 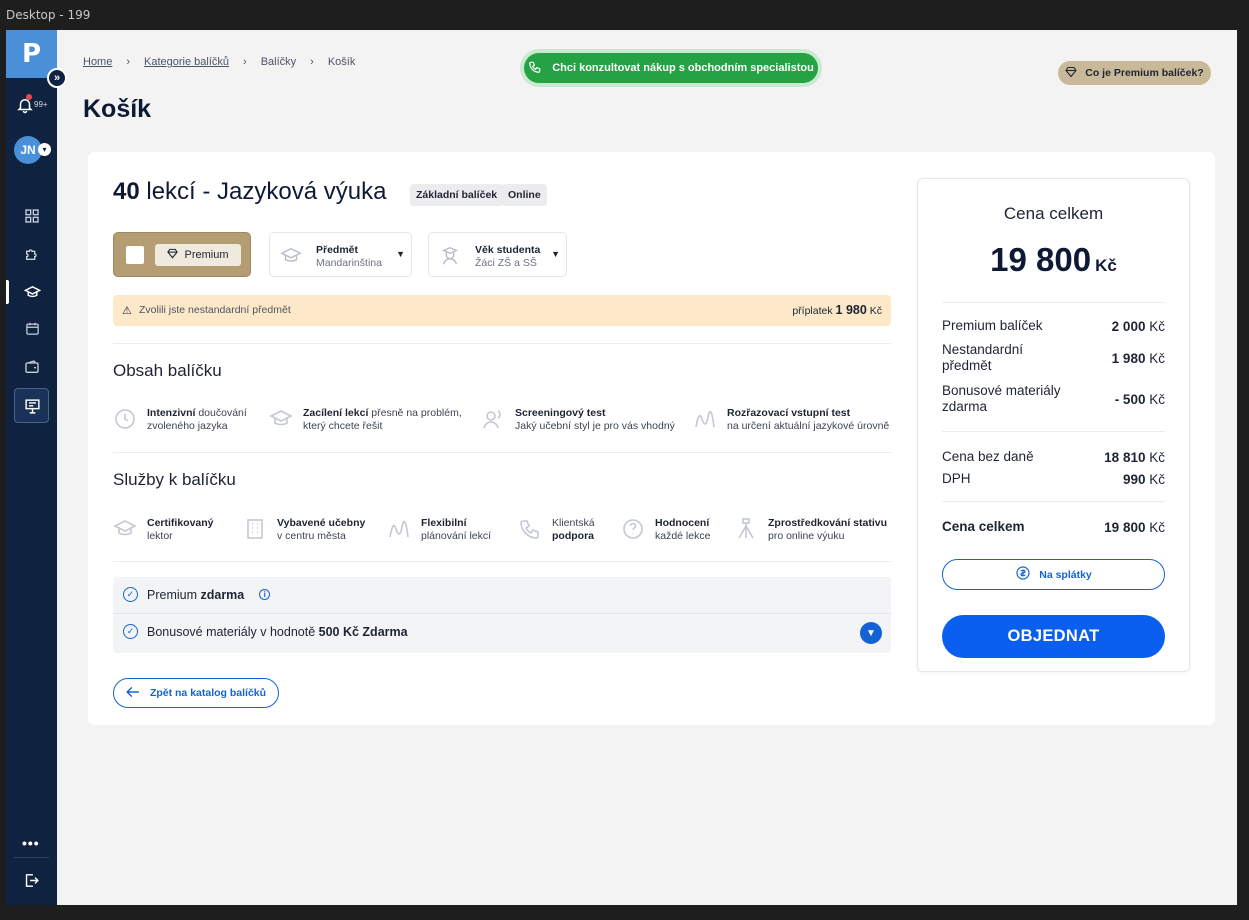 I want to click on premium-checkbox, so click(x=135, y=255).